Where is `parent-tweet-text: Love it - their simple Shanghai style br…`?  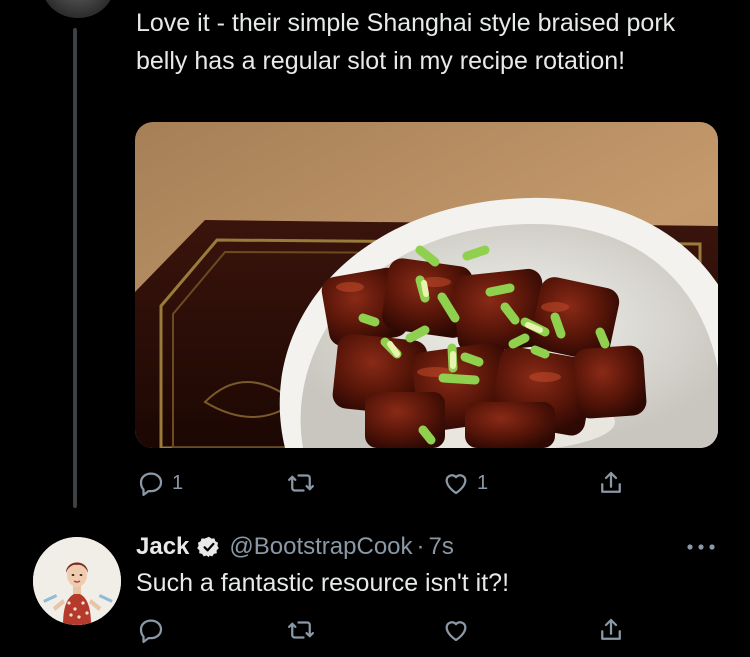
parent-tweet-text: Love it - their simple Shanghai style br… is located at coordinates (406, 42).